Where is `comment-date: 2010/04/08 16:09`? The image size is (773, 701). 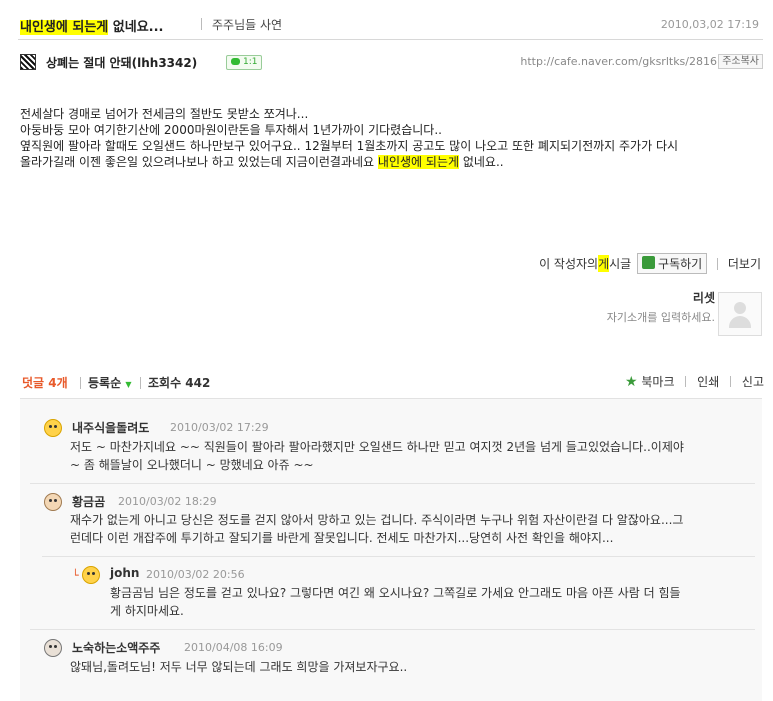 comment-date: 2010/04/08 16:09 is located at coordinates (233, 647).